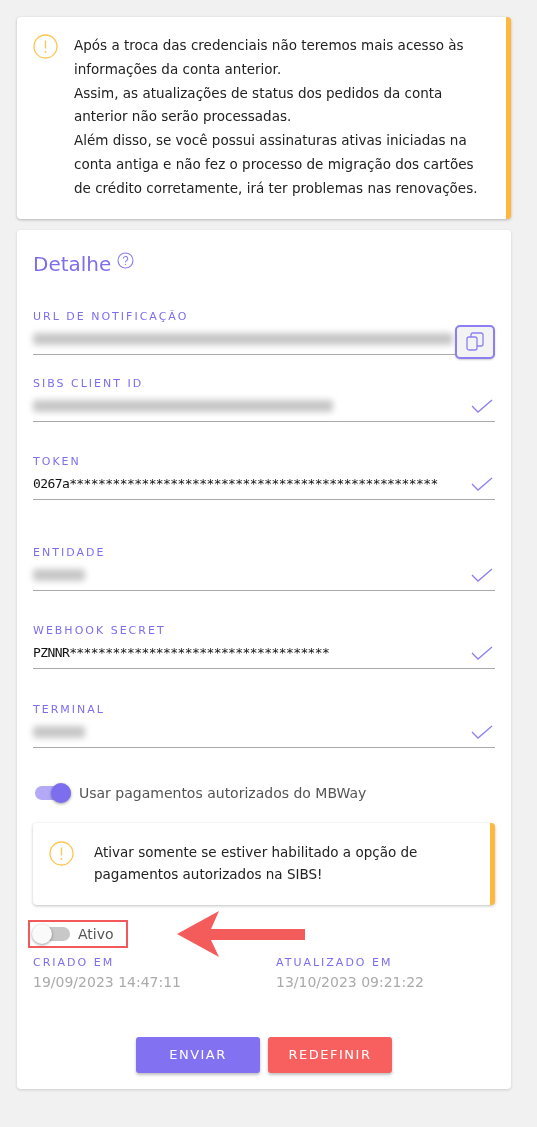  I want to click on form-field: URL DE NOTIFICAÇÃO, so click(264, 332).